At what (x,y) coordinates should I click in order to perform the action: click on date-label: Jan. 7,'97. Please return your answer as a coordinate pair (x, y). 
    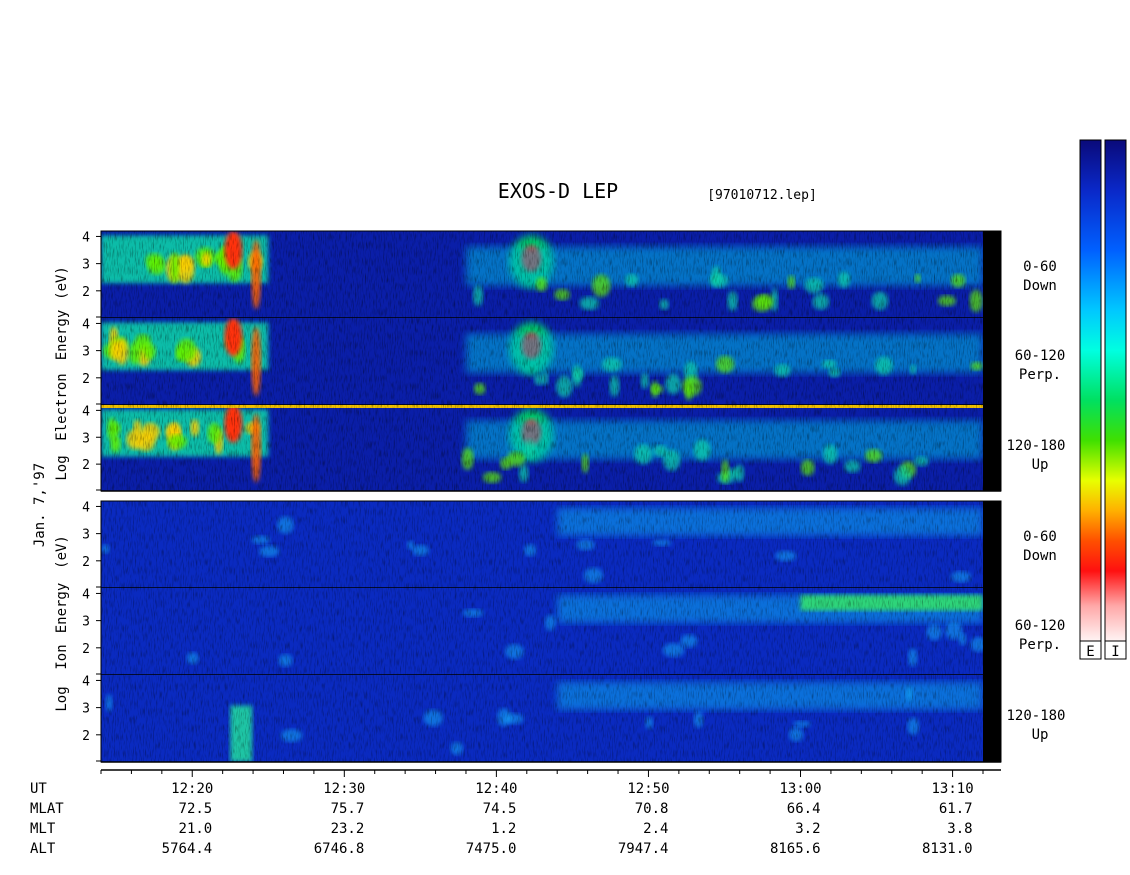
    Looking at the image, I should click on (40, 505).